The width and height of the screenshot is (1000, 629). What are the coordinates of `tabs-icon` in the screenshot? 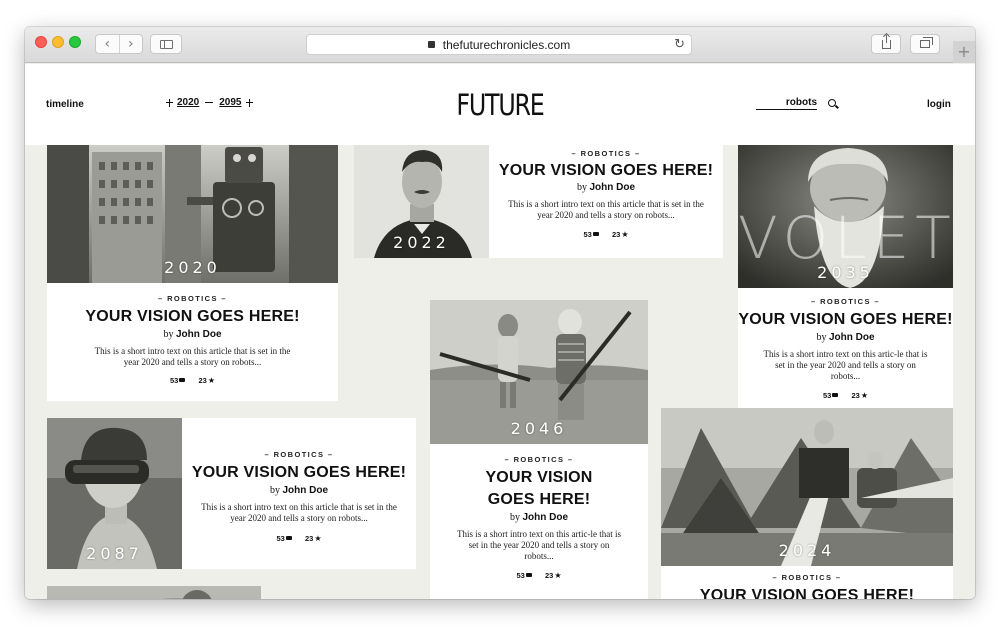 It's located at (926, 42).